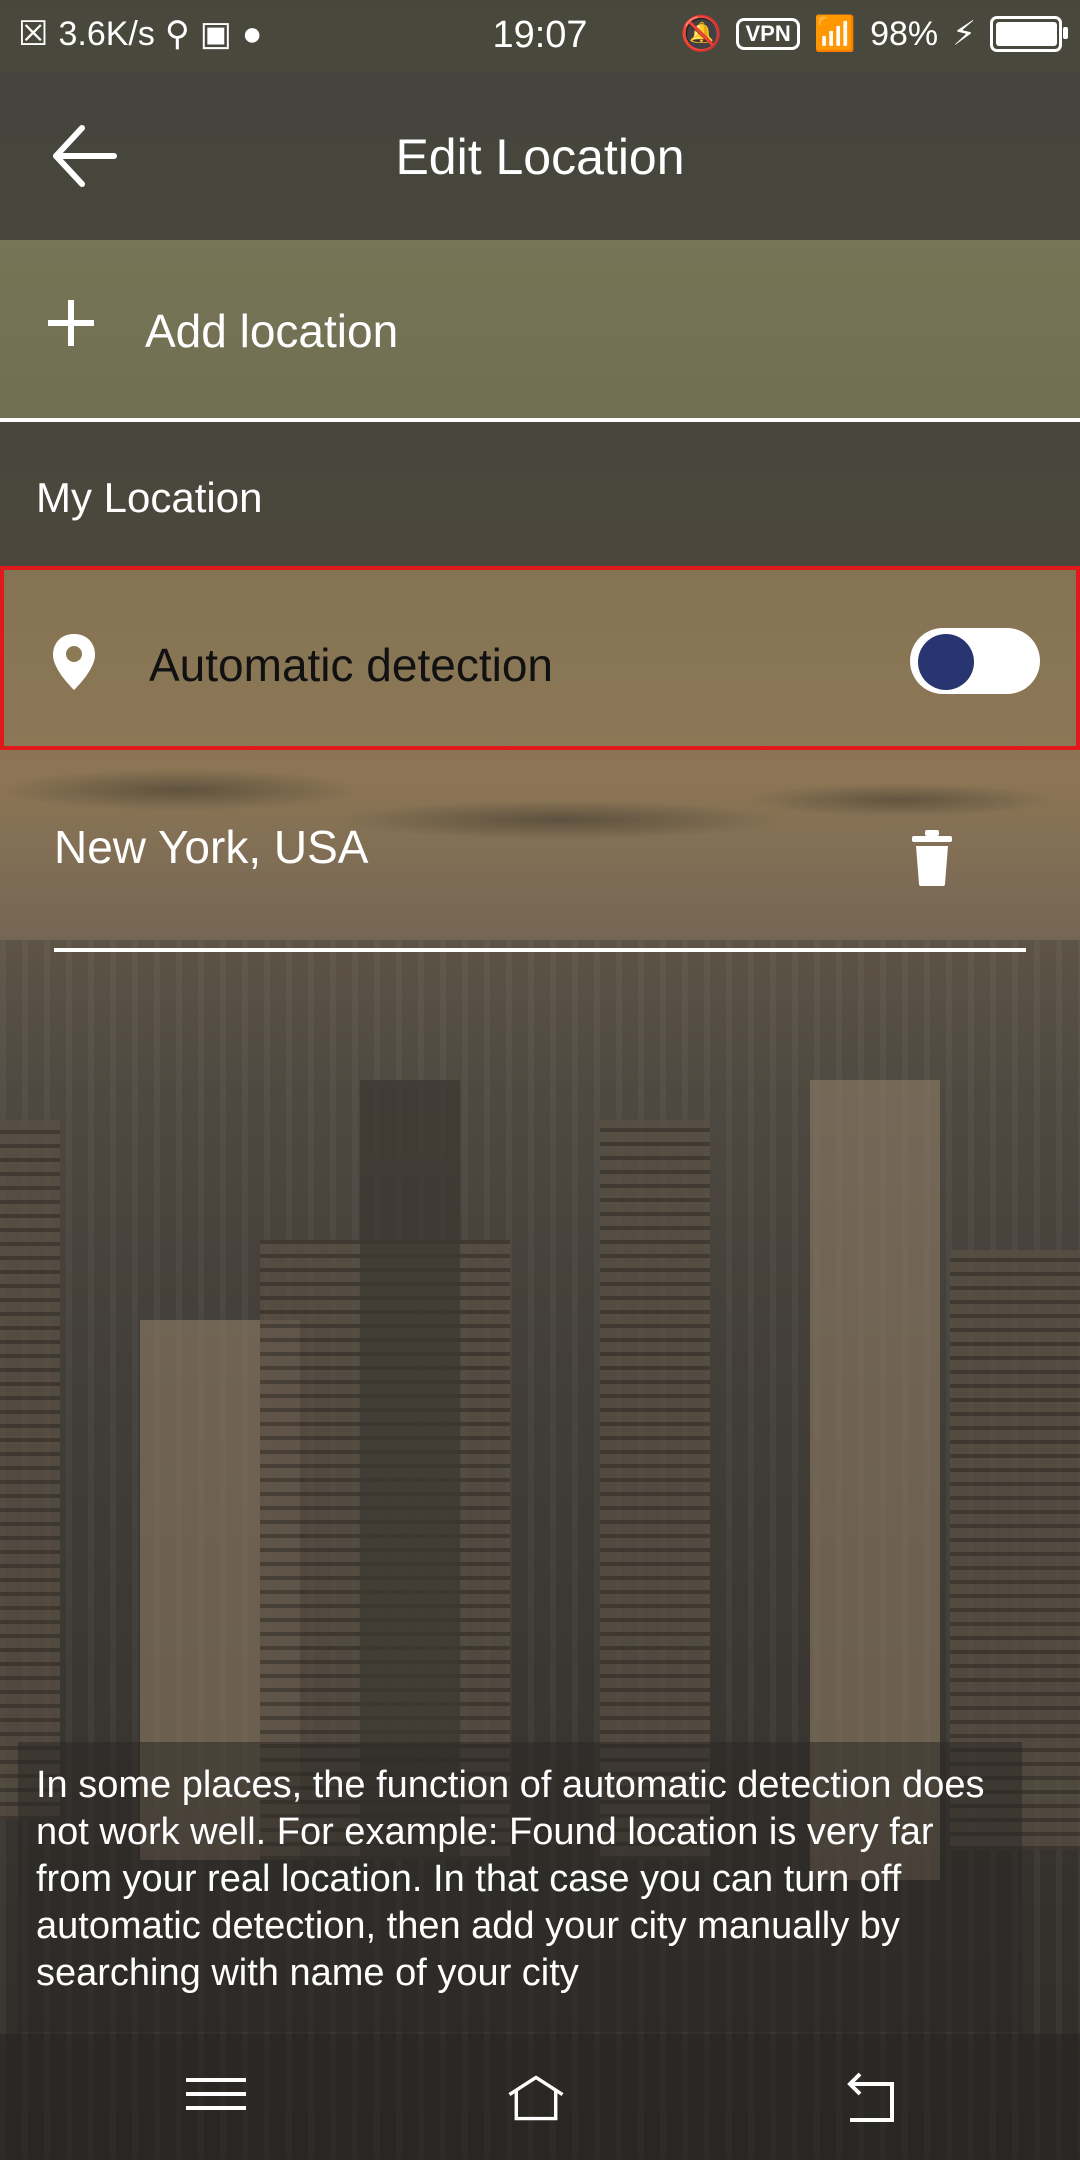 The image size is (1080, 2160). I want to click on navigation-bar, so click(540, 2097).